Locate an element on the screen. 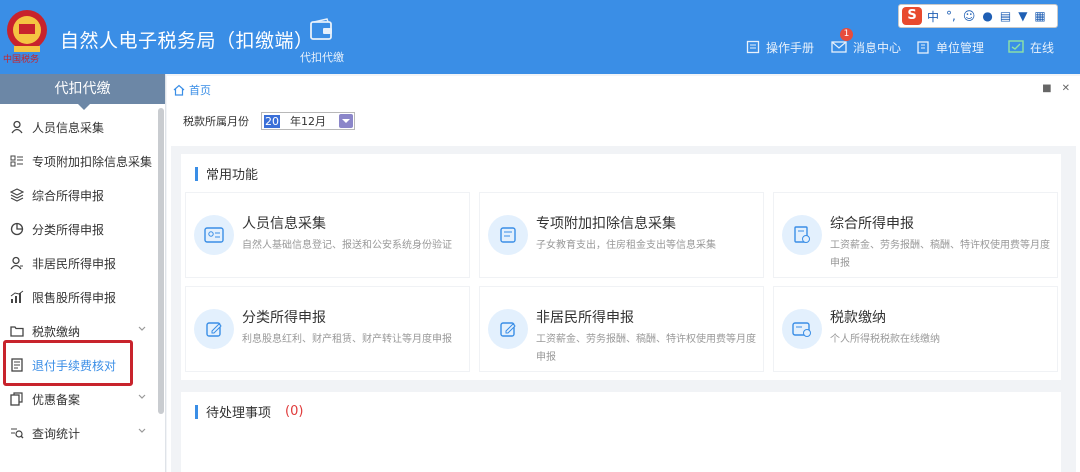  wallet-icon is located at coordinates (321, 29).